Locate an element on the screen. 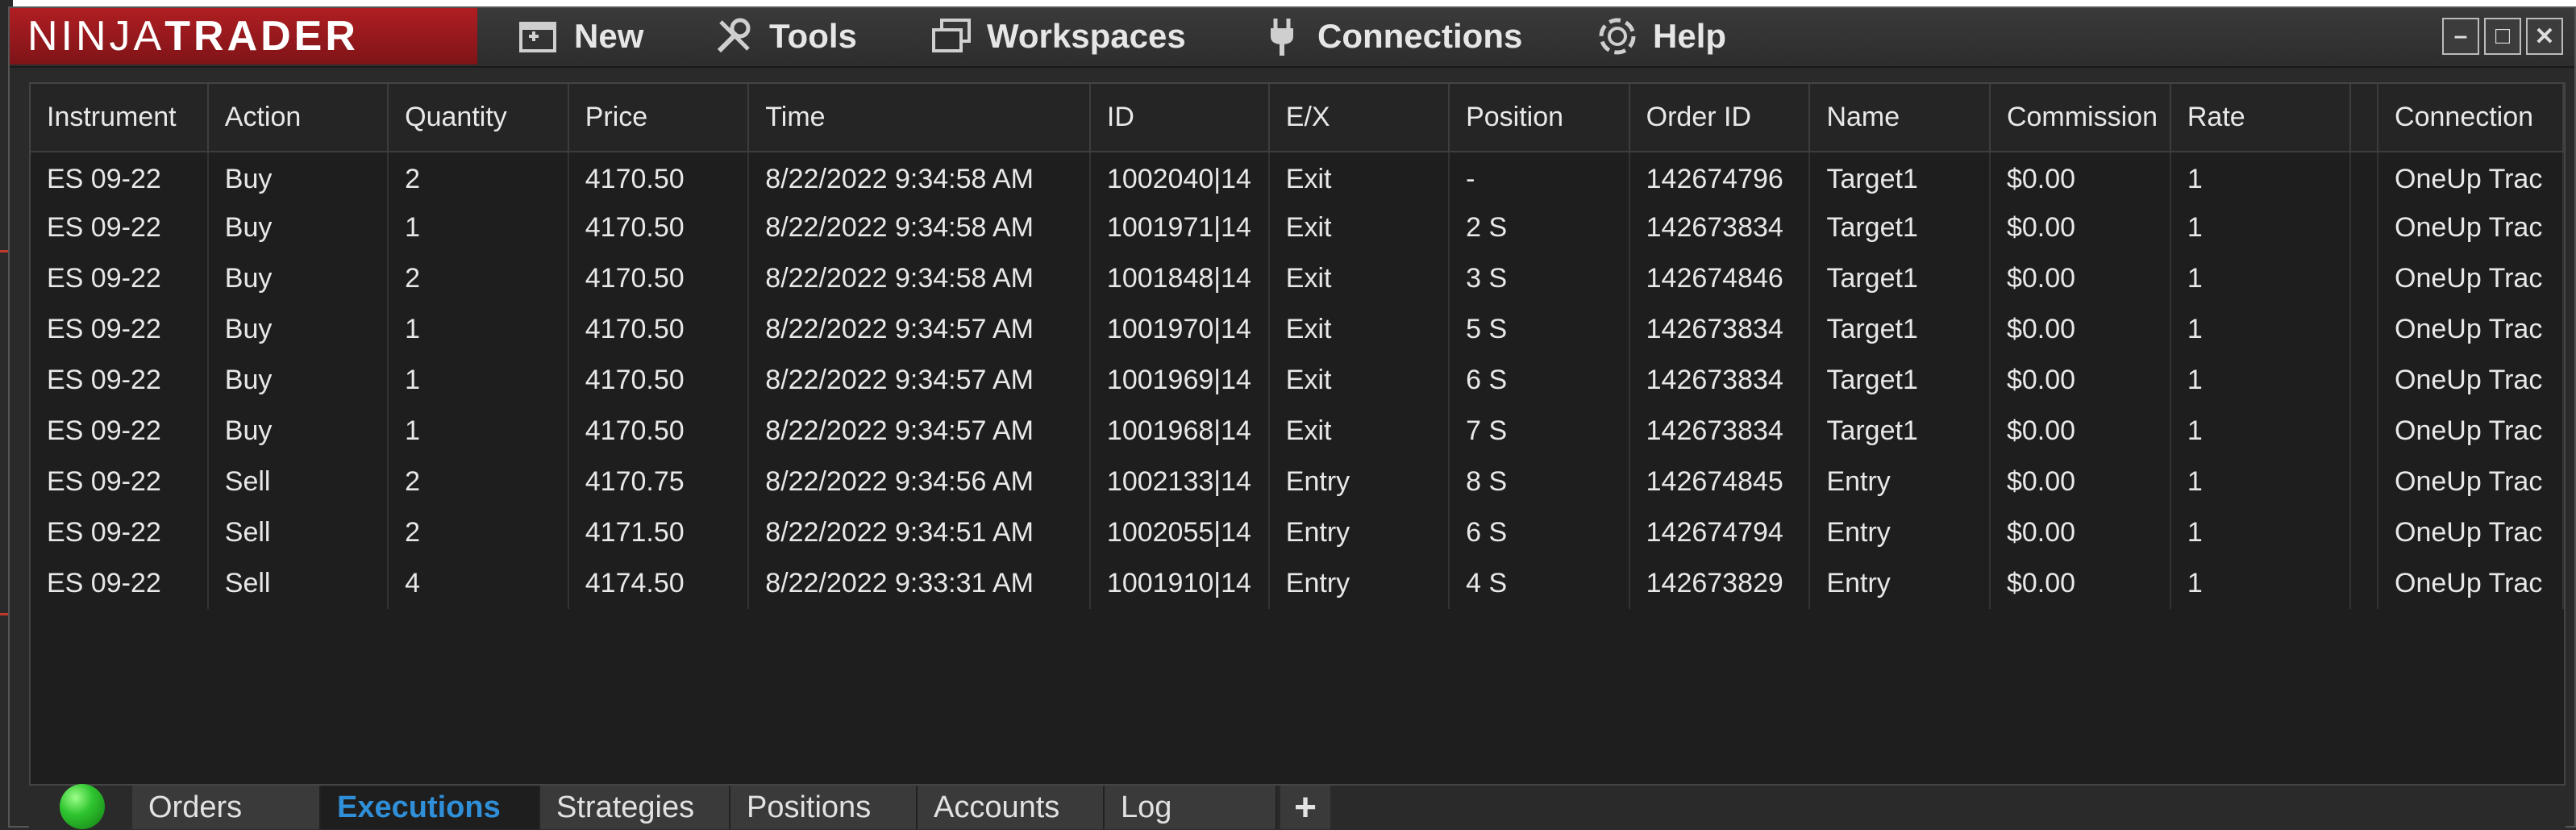 This screenshot has width=2576, height=830. tab-accounts: Accounts is located at coordinates (1011, 807).